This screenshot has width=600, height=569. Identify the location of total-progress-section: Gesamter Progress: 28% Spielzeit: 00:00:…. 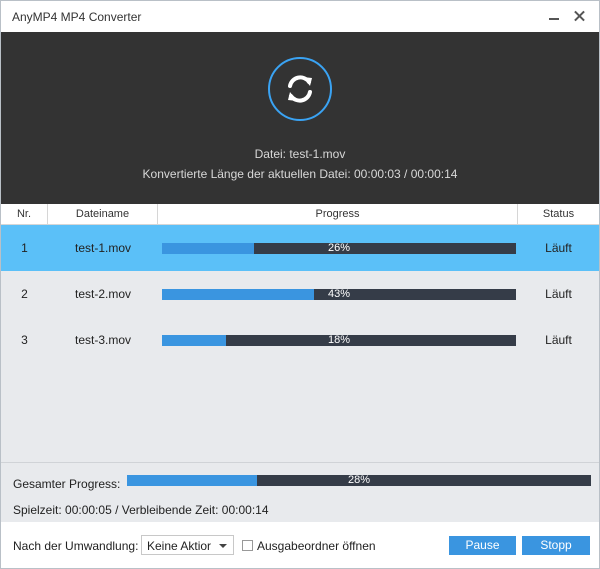
(300, 492).